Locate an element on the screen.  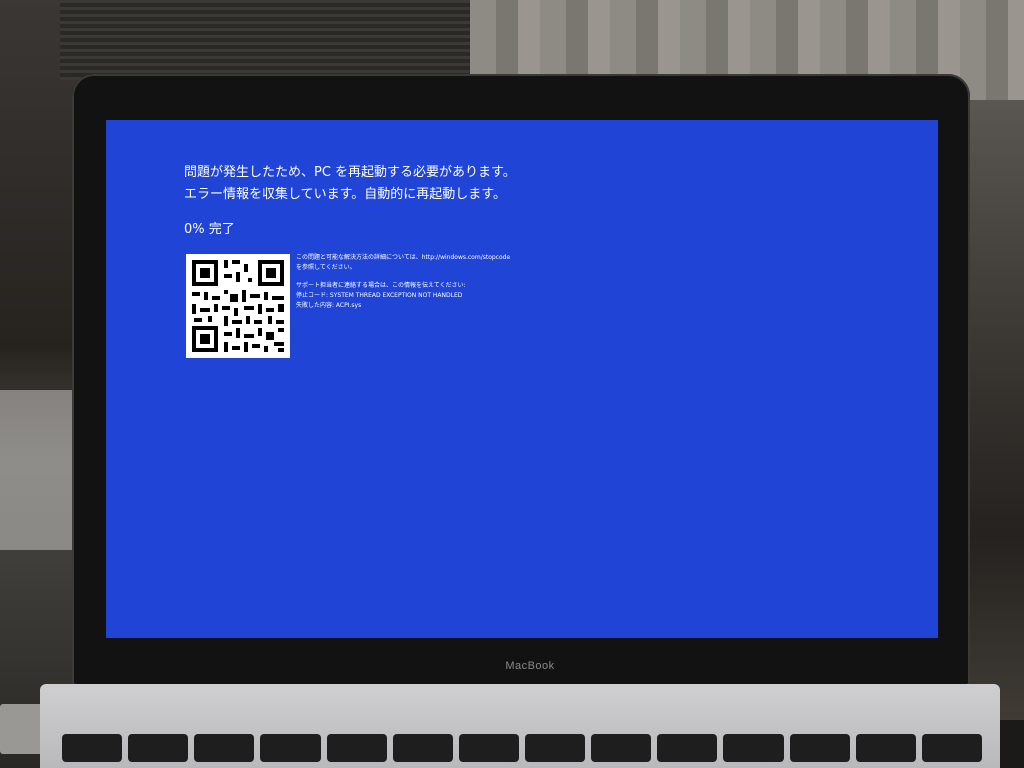
stopcode-info-line2: を参照してください。 is located at coordinates (326, 267).